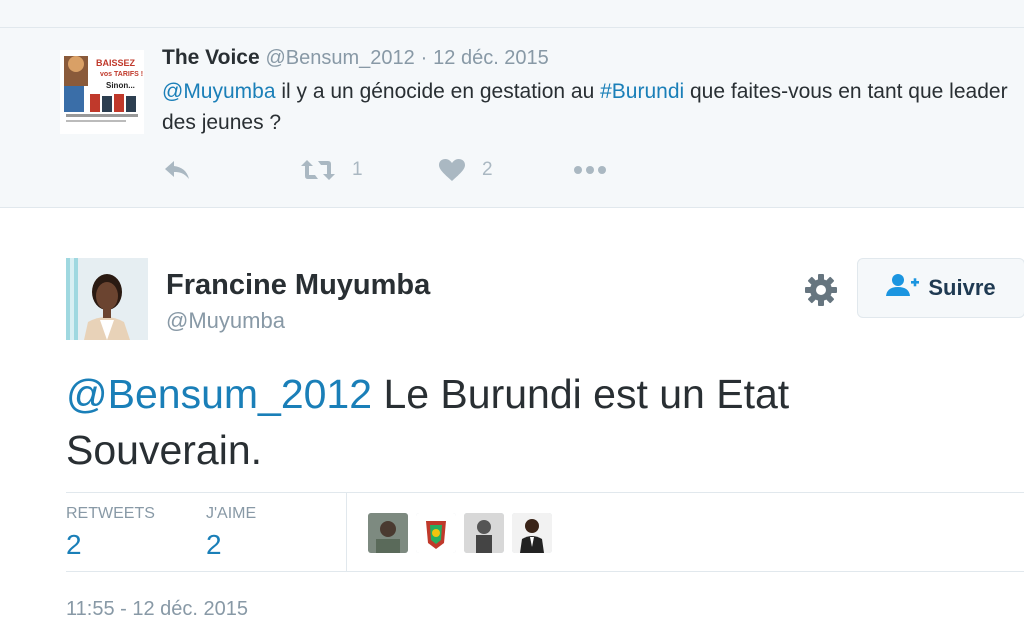 This screenshot has height=635, width=1024. What do you see at coordinates (512, 14) in the screenshot?
I see `previous-tweet-edge` at bounding box center [512, 14].